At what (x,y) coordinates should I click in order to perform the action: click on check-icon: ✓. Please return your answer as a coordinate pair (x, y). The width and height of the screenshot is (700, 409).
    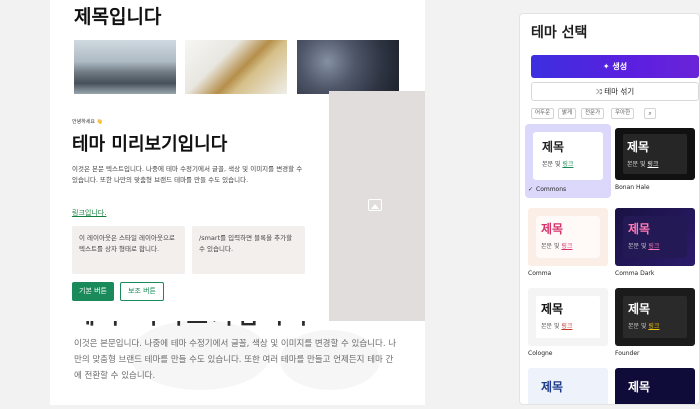
    Looking at the image, I should click on (531, 189).